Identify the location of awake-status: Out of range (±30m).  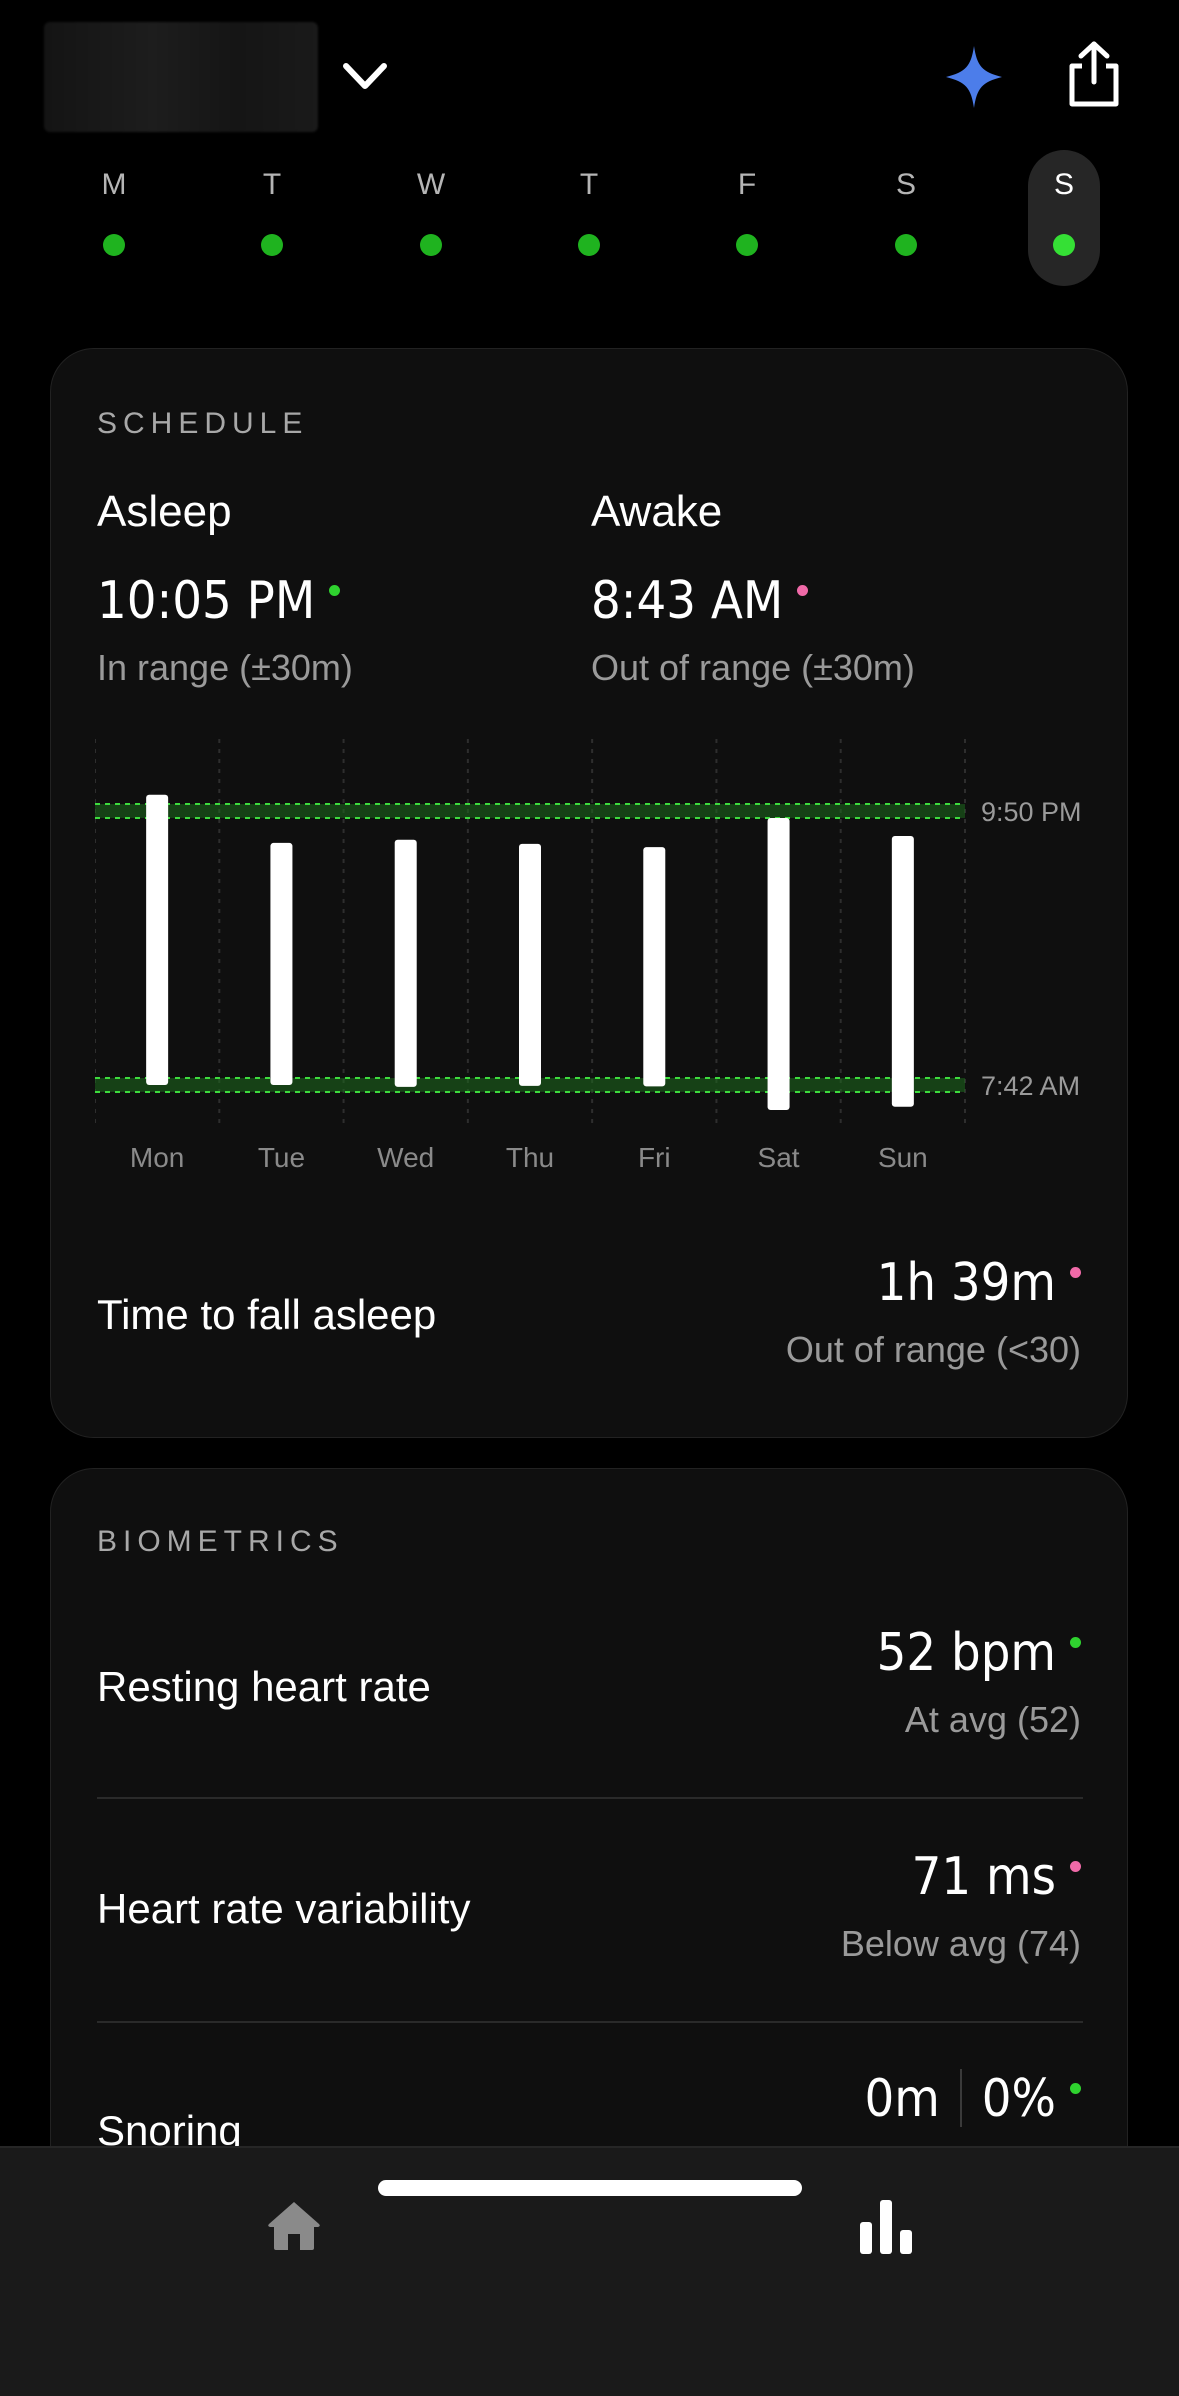
(753, 667).